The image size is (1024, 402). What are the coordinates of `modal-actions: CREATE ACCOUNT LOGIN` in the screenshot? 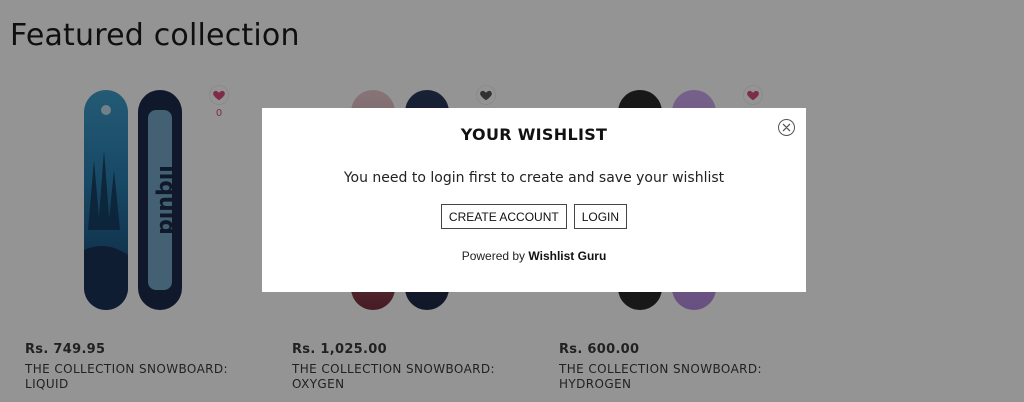 It's located at (534, 216).